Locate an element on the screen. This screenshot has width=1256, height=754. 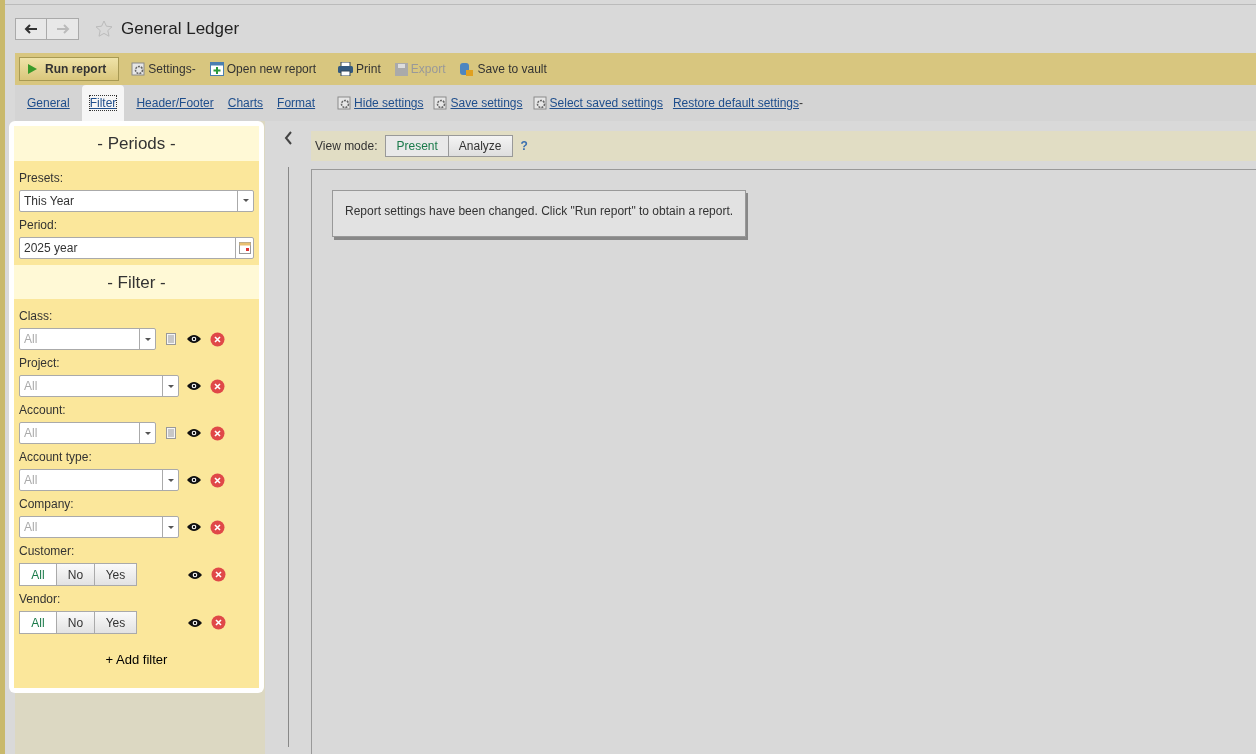
settings-tab: Filter is located at coordinates (103, 103).